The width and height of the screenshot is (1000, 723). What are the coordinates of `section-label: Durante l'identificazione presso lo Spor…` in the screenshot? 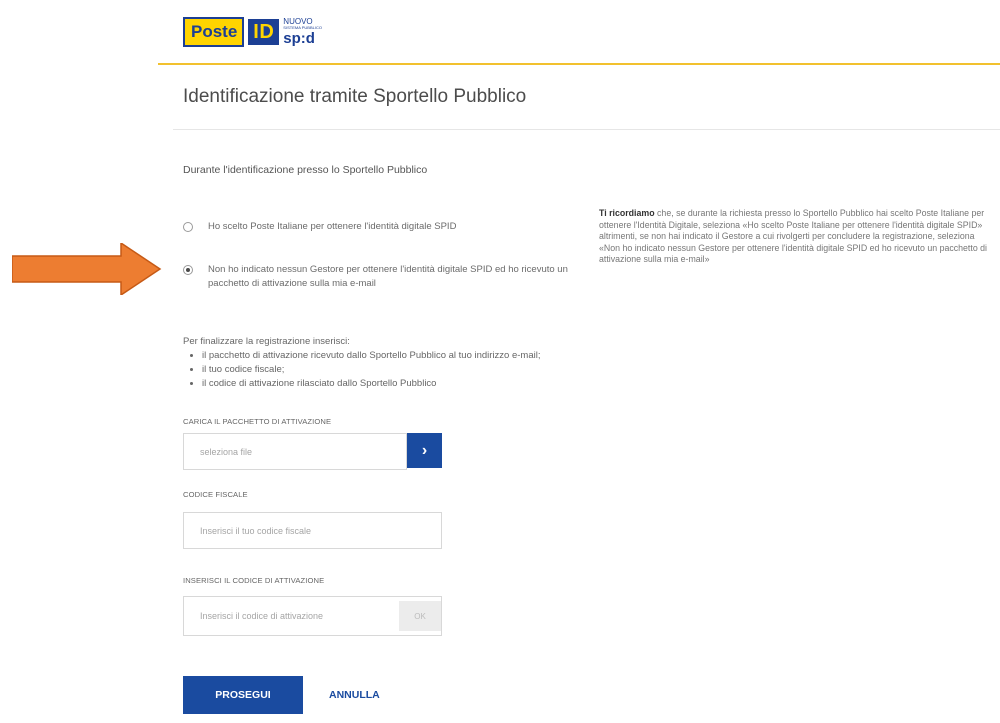 It's located at (305, 170).